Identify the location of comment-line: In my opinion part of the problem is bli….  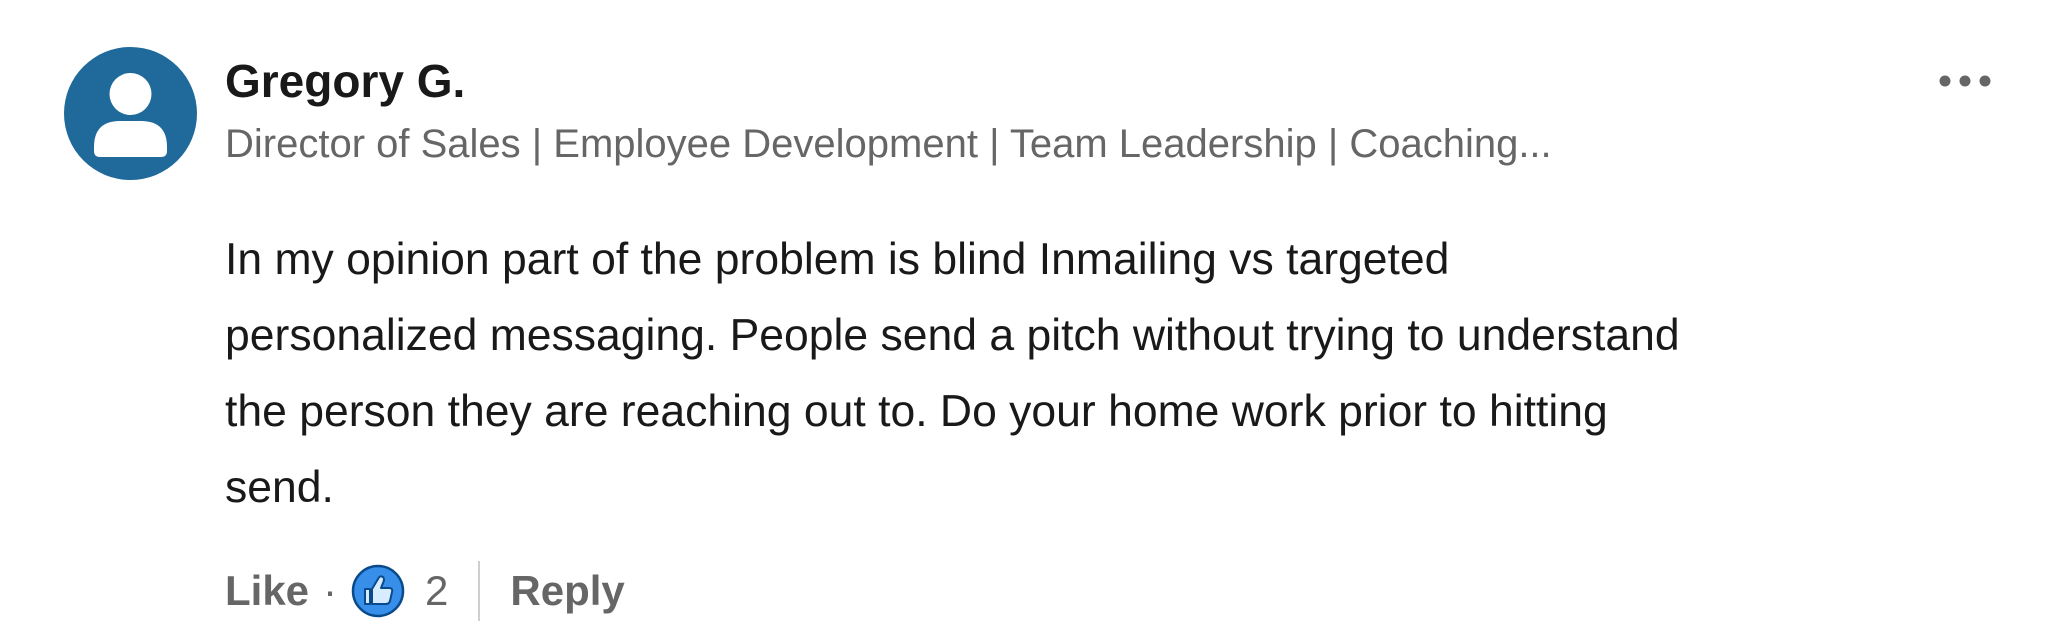
(837, 259).